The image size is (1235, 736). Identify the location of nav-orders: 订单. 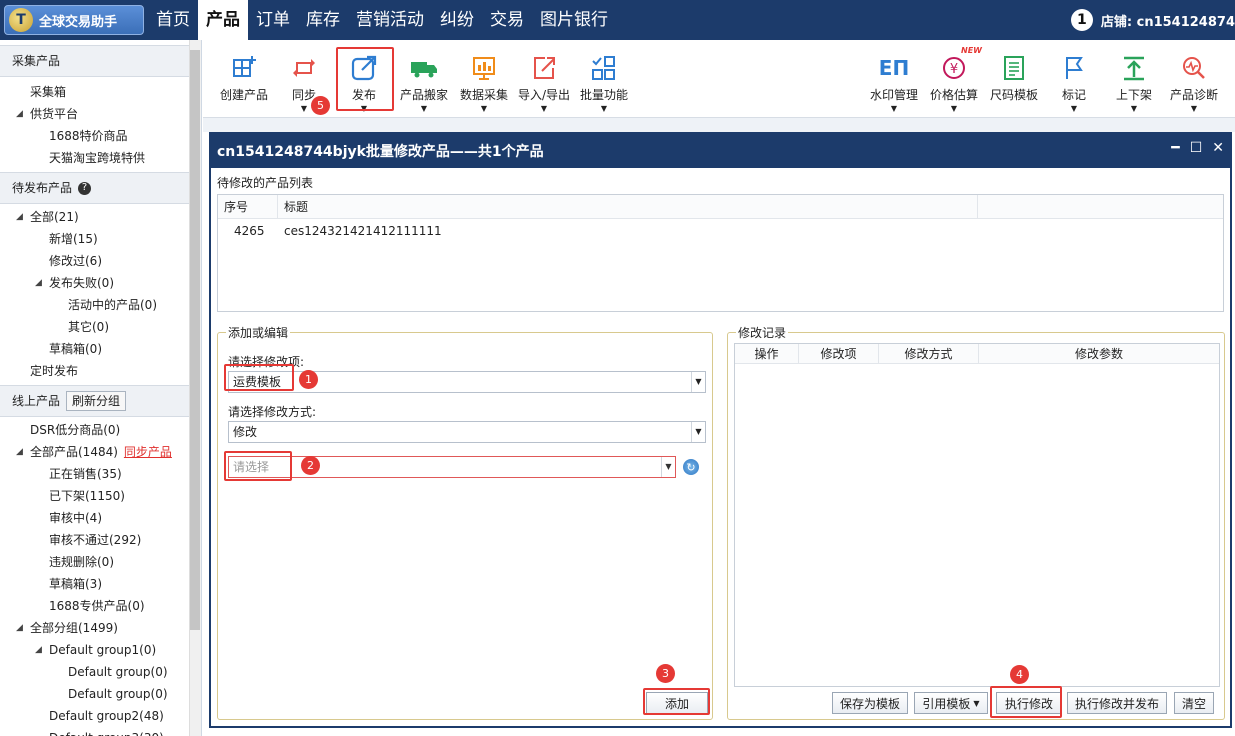
(273, 20).